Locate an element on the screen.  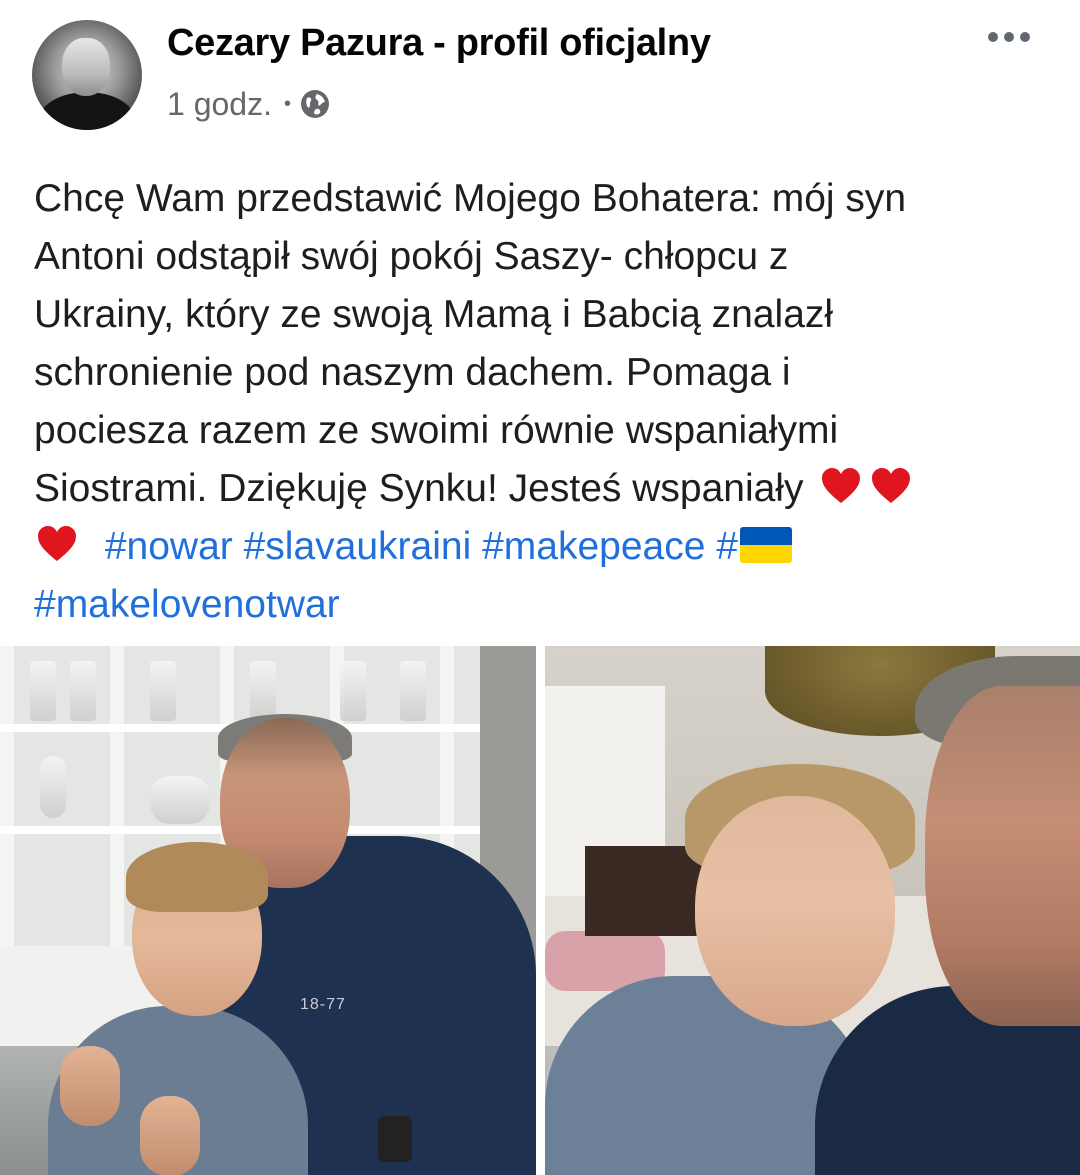
post-meta: 1 godz. • is located at coordinates (249, 104).